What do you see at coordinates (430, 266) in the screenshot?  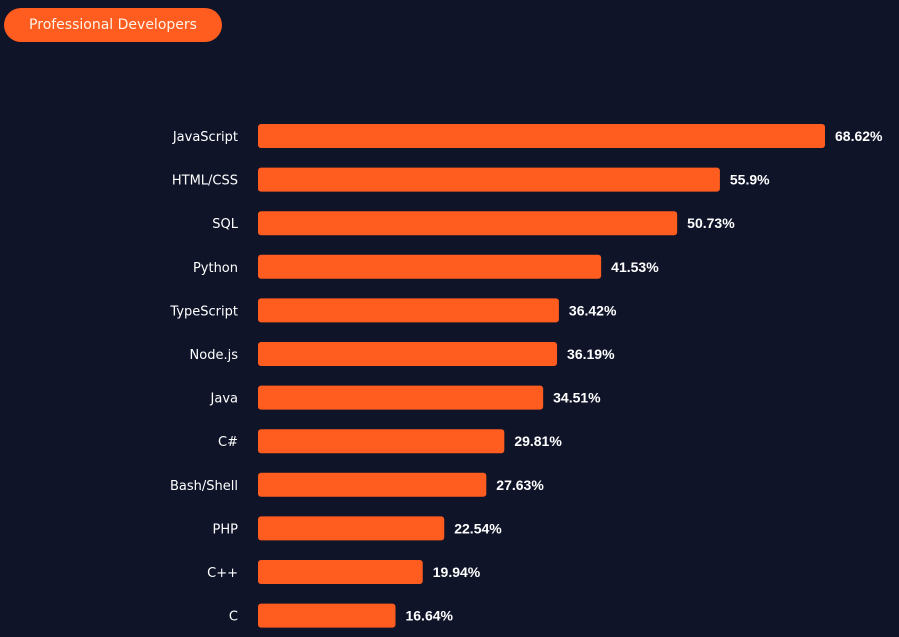 I see `bar-python` at bounding box center [430, 266].